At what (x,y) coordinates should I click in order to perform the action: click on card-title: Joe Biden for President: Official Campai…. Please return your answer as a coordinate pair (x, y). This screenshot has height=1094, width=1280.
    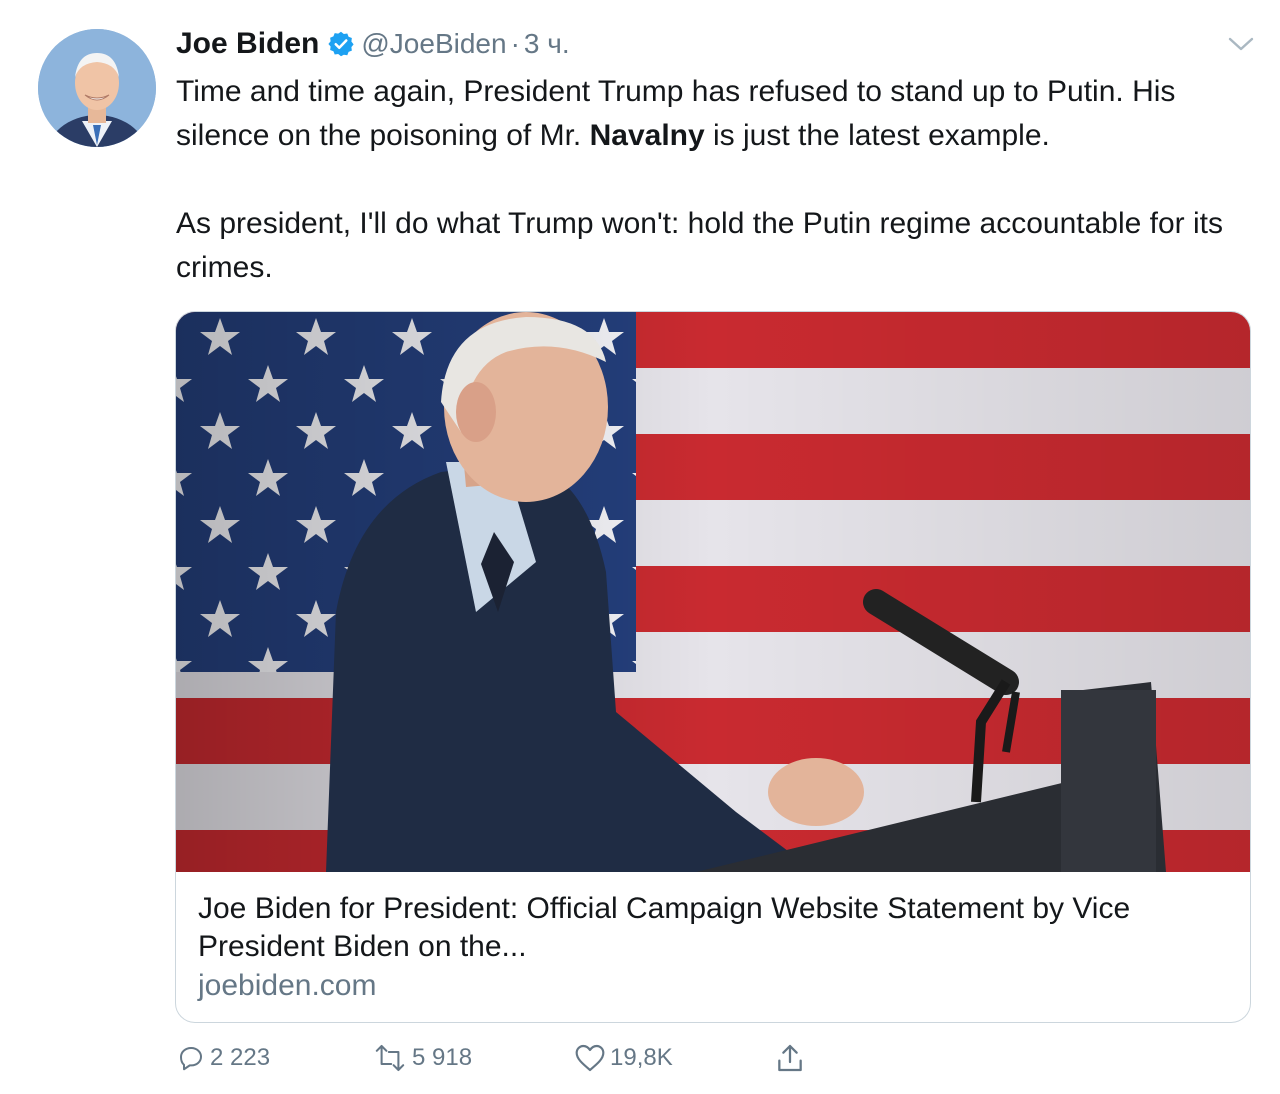
    Looking at the image, I should click on (713, 928).